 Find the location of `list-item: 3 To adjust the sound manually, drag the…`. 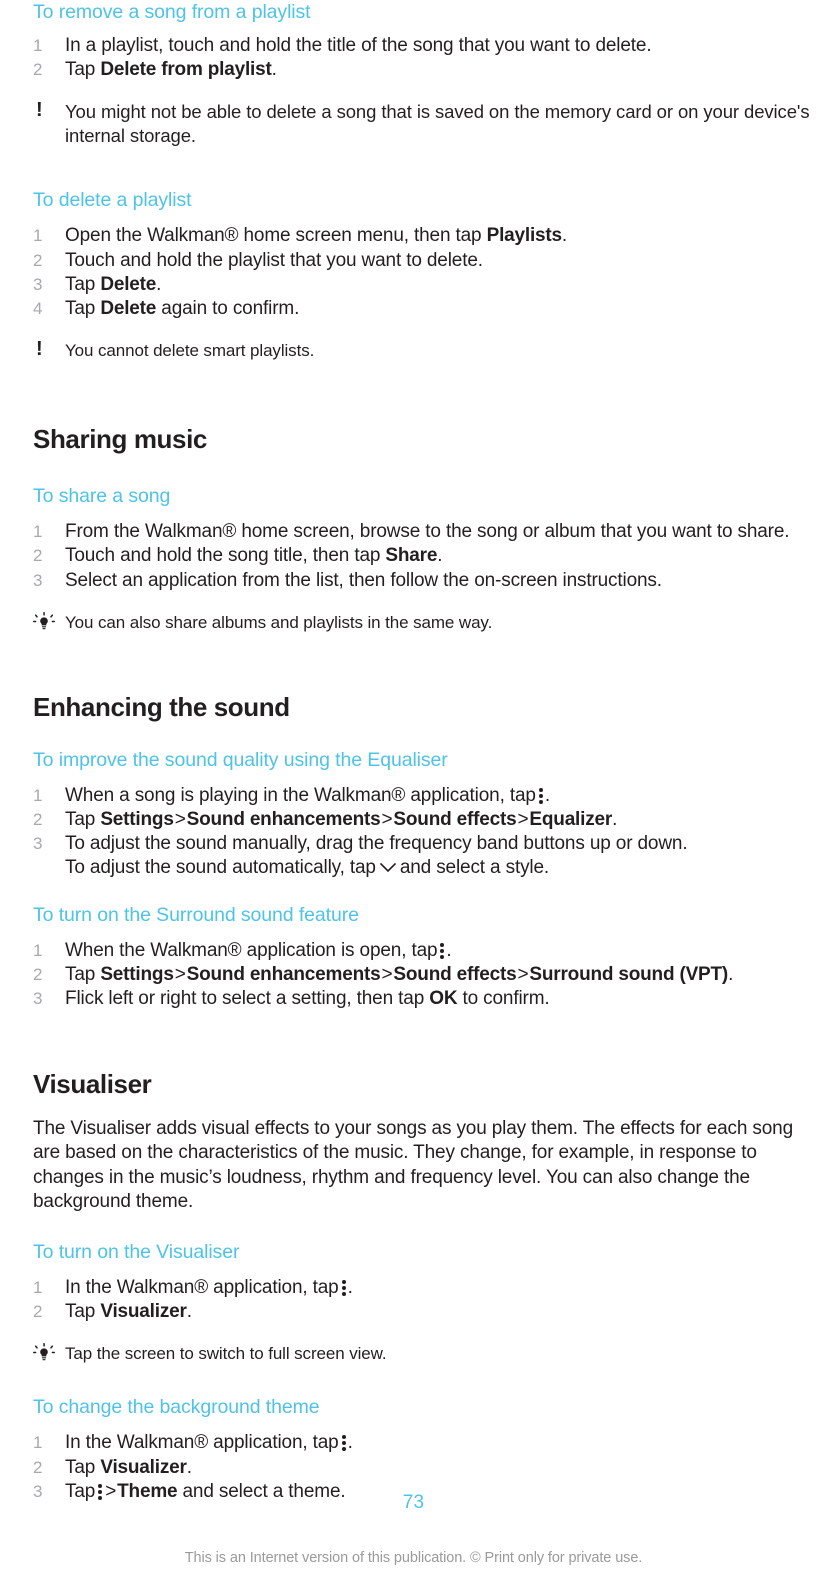

list-item: 3 To adjust the sound manually, drag the… is located at coordinates (426, 856).